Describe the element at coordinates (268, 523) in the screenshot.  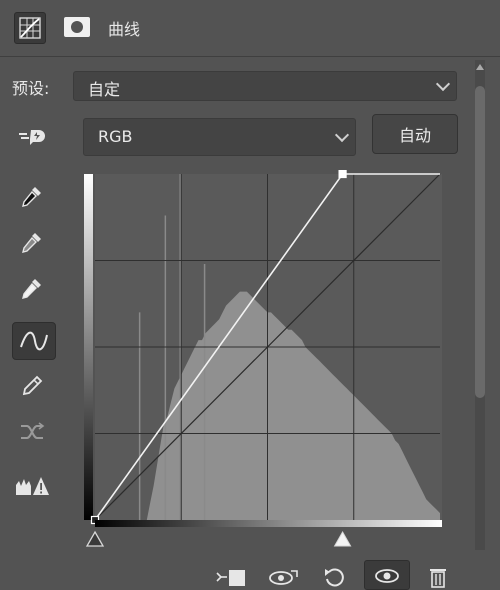
I see `input-gradient-bar` at that location.